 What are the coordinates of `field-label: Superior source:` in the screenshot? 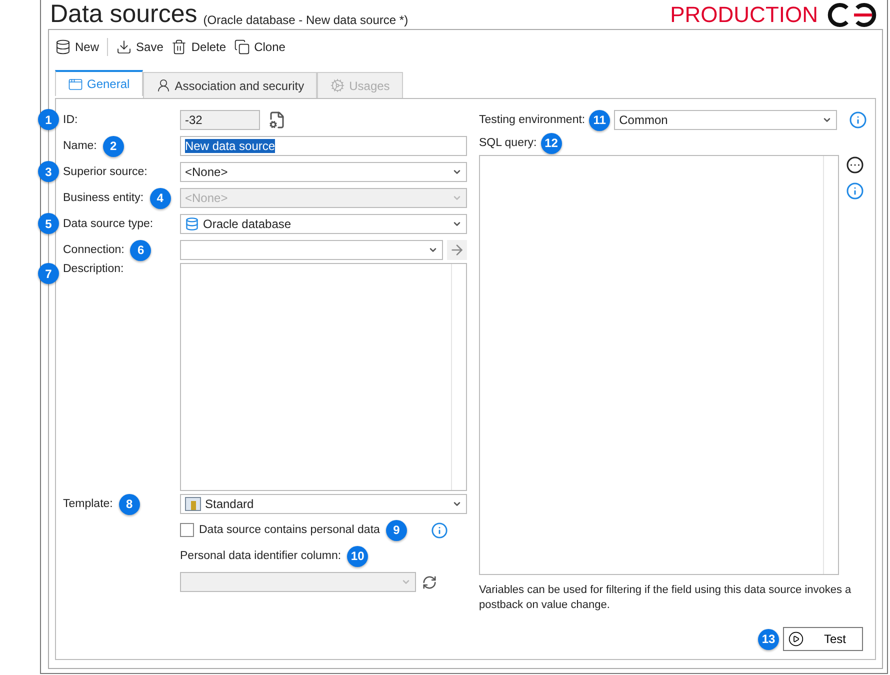 It's located at (105, 172).